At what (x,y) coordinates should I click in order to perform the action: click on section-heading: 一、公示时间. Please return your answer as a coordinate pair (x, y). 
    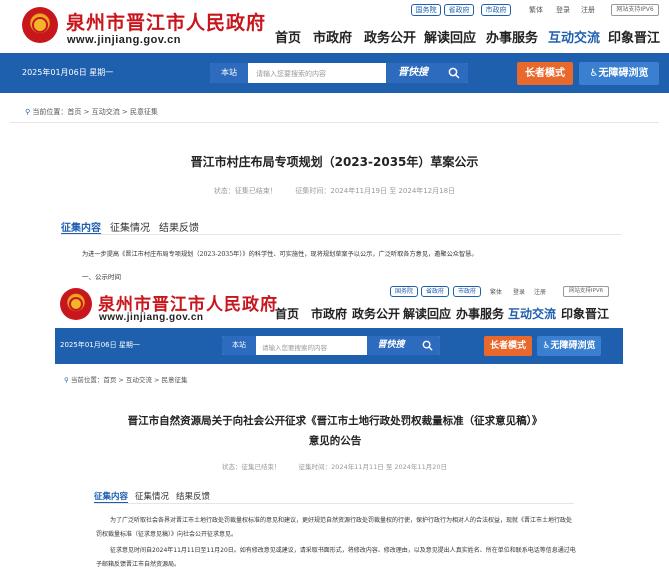
    Looking at the image, I should click on (101, 277).